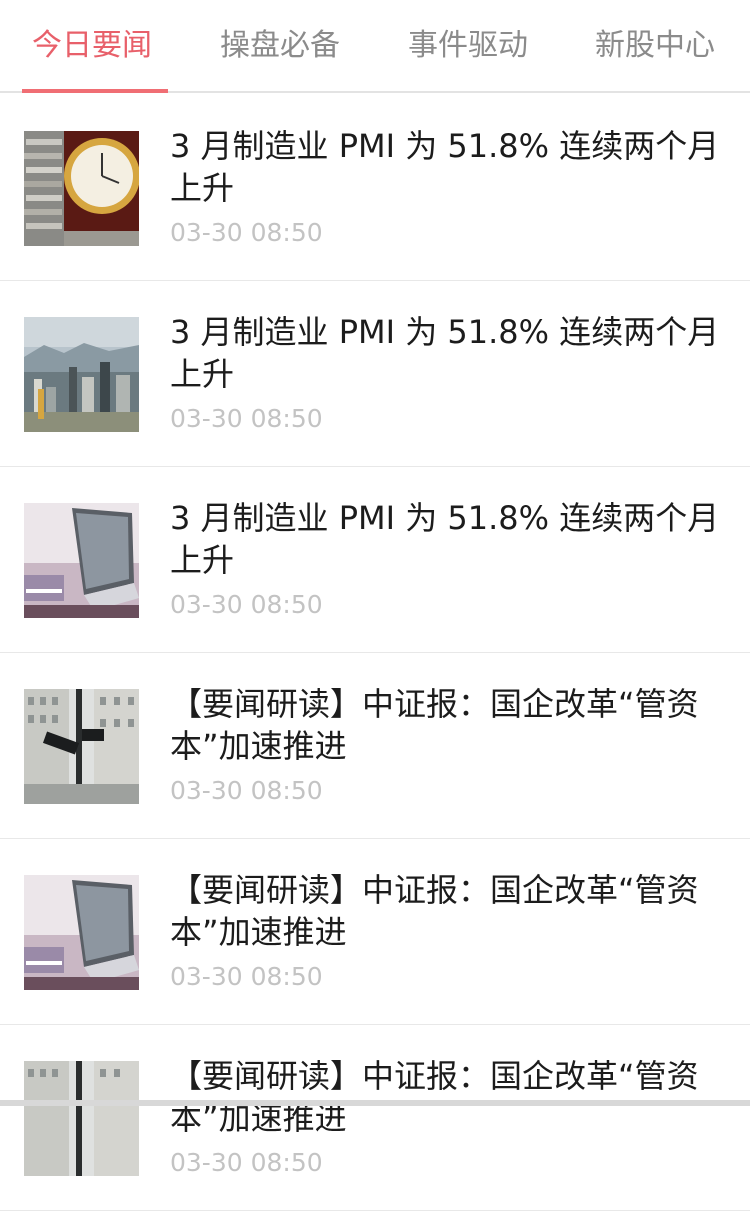 This screenshot has width=750, height=1211. What do you see at coordinates (81, 188) in the screenshot?
I see `news-thumbnail-clock-coins` at bounding box center [81, 188].